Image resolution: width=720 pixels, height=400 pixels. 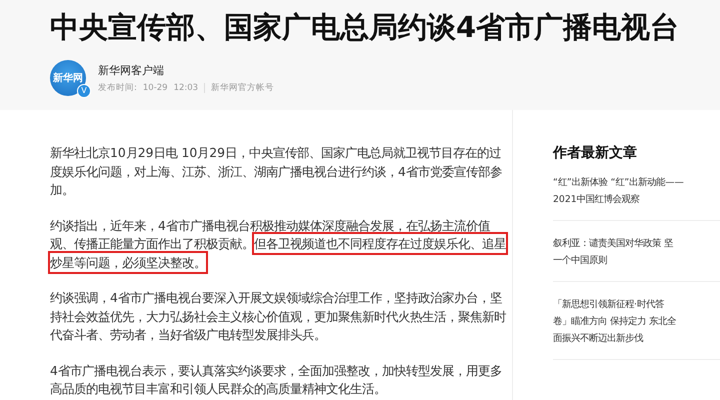 What do you see at coordinates (613, 243) in the screenshot?
I see `article-link-line: 叙利亚：谴责美国对华政策 坚` at bounding box center [613, 243].